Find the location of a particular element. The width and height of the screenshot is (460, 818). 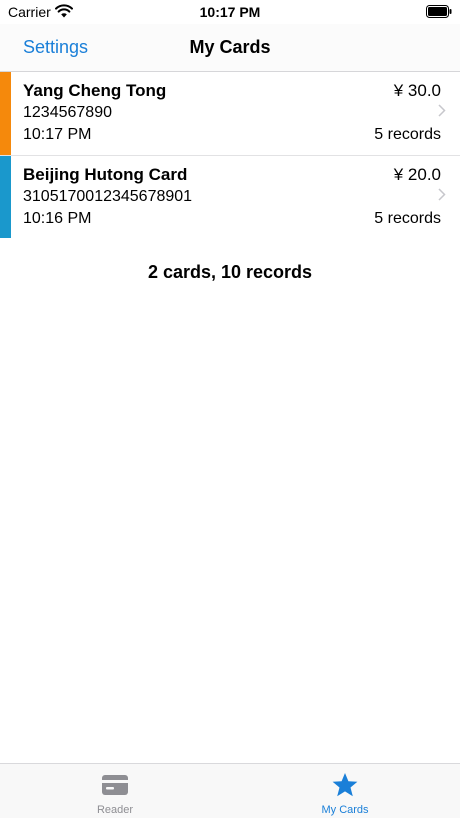

battery-icon is located at coordinates (439, 11).